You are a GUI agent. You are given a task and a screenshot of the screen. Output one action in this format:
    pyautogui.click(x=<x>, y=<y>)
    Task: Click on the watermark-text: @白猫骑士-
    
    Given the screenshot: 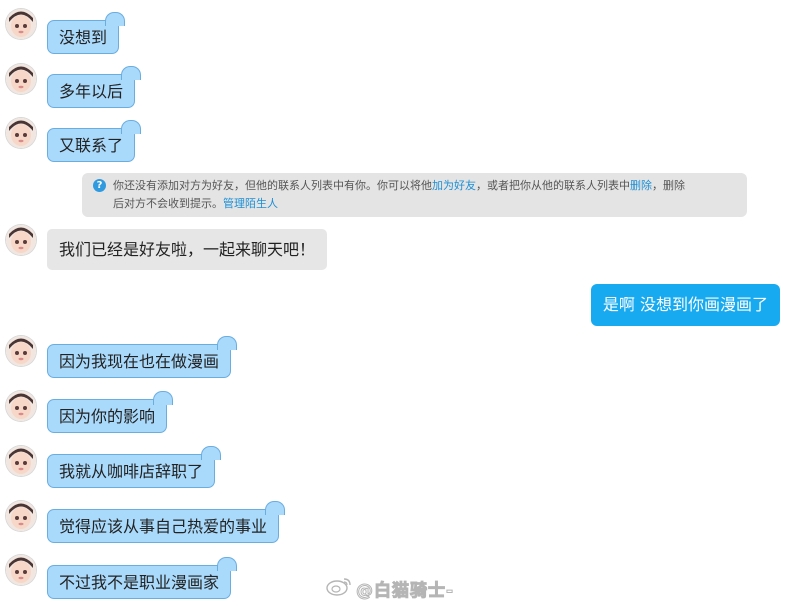 What is the action you would take?
    pyautogui.click(x=405, y=591)
    